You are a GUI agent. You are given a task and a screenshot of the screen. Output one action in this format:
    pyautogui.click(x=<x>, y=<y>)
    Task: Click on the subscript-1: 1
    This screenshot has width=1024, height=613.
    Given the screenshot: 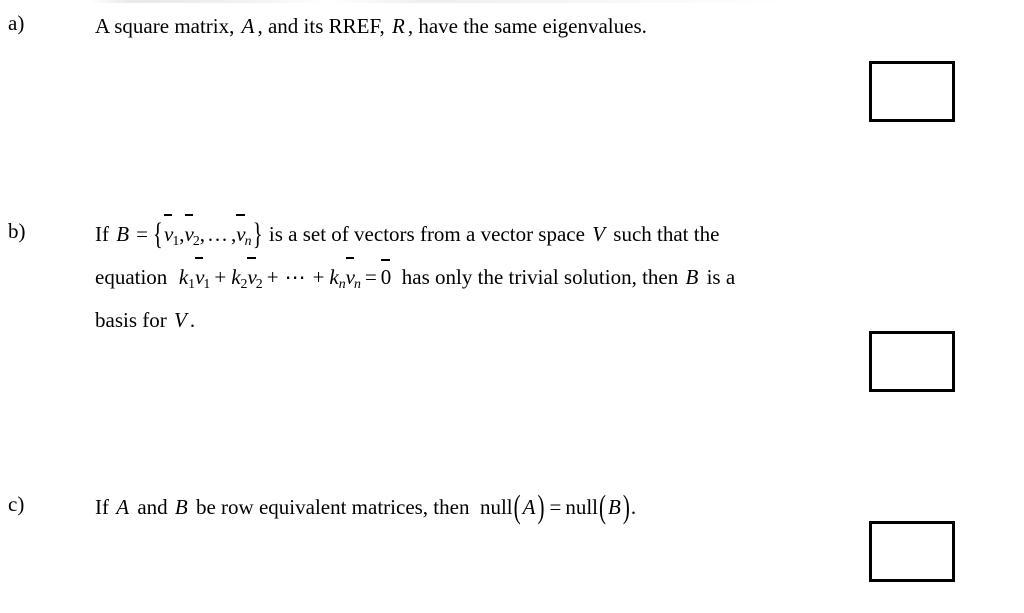 What is the action you would take?
    pyautogui.click(x=192, y=284)
    